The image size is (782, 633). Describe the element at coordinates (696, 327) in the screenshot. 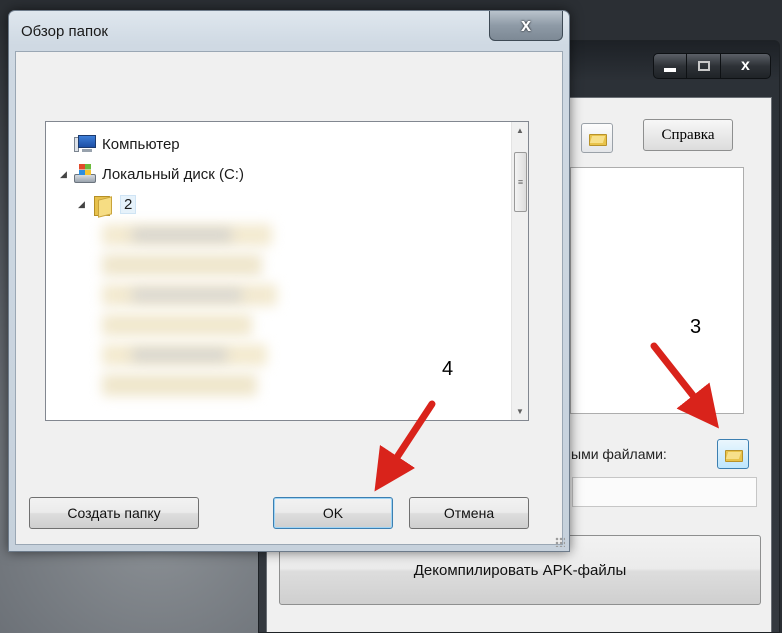

I see `step-3-label: 3` at that location.